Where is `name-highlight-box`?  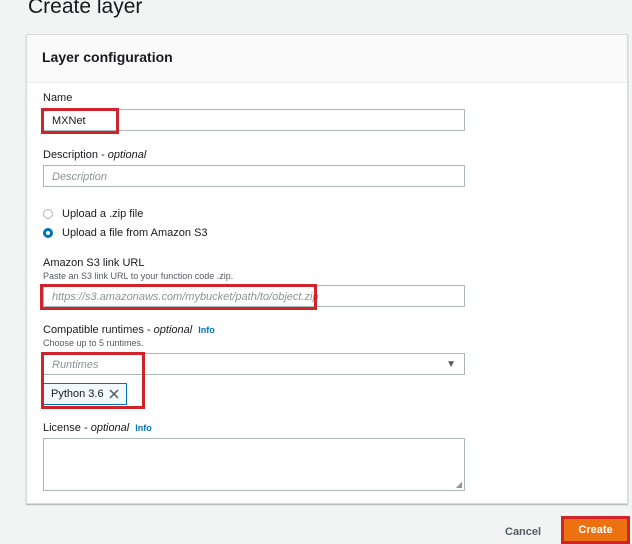
name-highlight-box is located at coordinates (80, 121).